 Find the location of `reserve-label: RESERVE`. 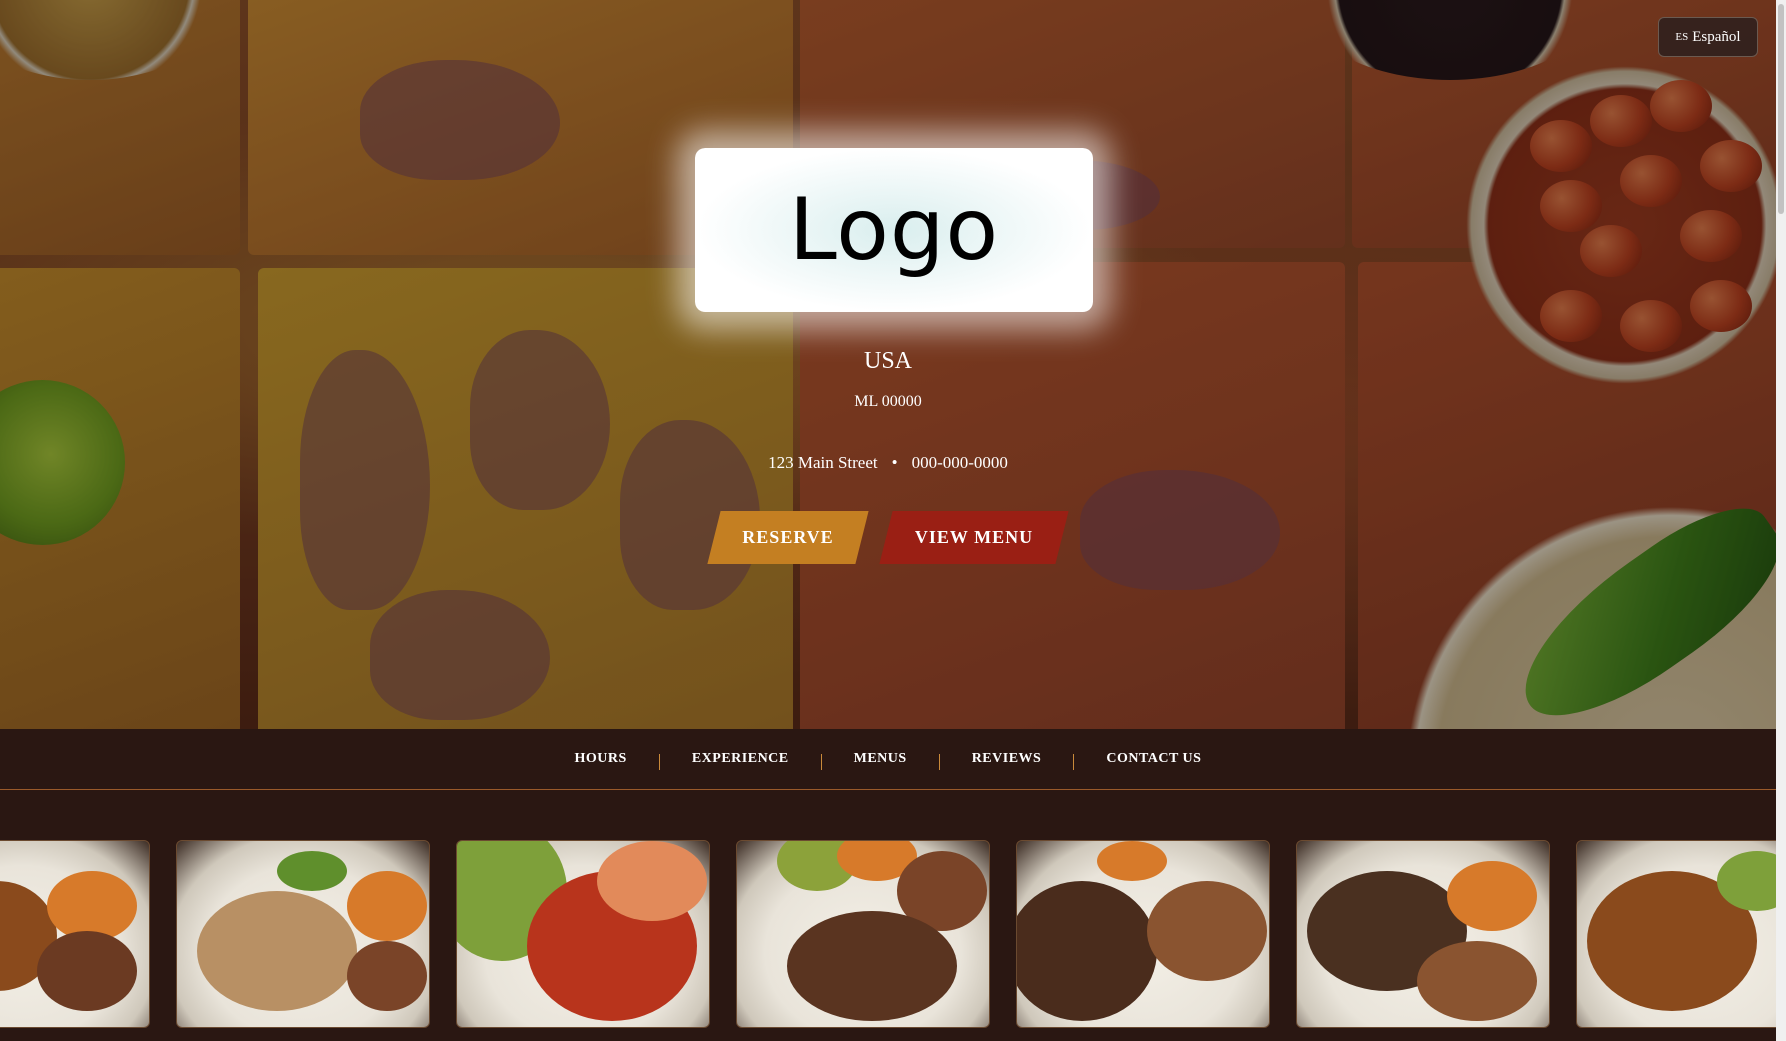

reserve-label: RESERVE is located at coordinates (788, 537).